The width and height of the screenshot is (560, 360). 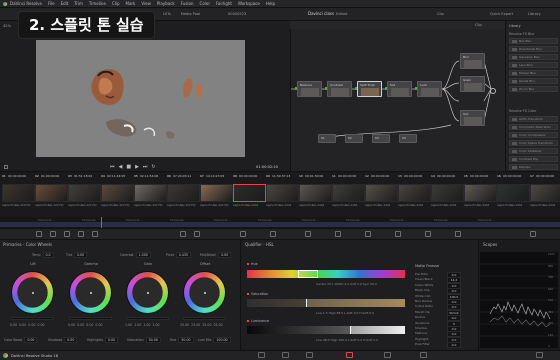 I want to click on highlights-value: 0.00, so click(x=112, y=340).